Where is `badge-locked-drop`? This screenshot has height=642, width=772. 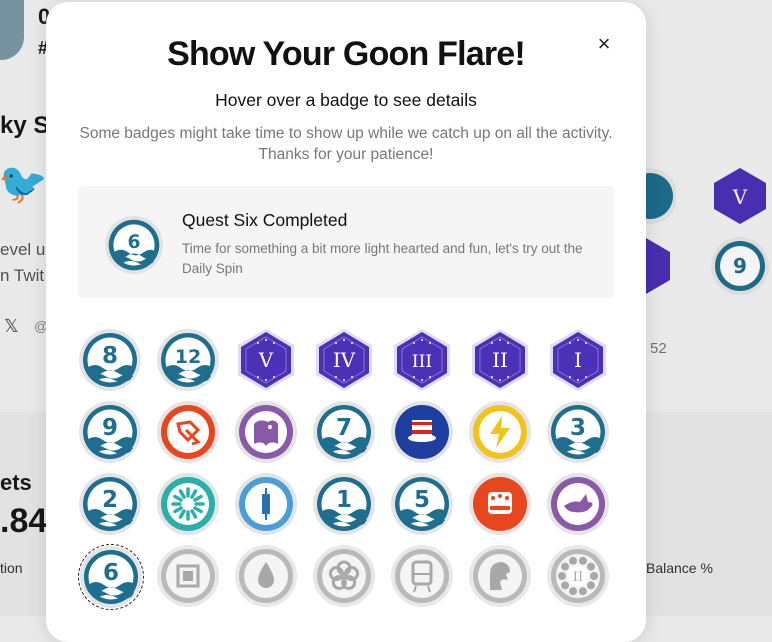
badge-locked-drop is located at coordinates (266, 576).